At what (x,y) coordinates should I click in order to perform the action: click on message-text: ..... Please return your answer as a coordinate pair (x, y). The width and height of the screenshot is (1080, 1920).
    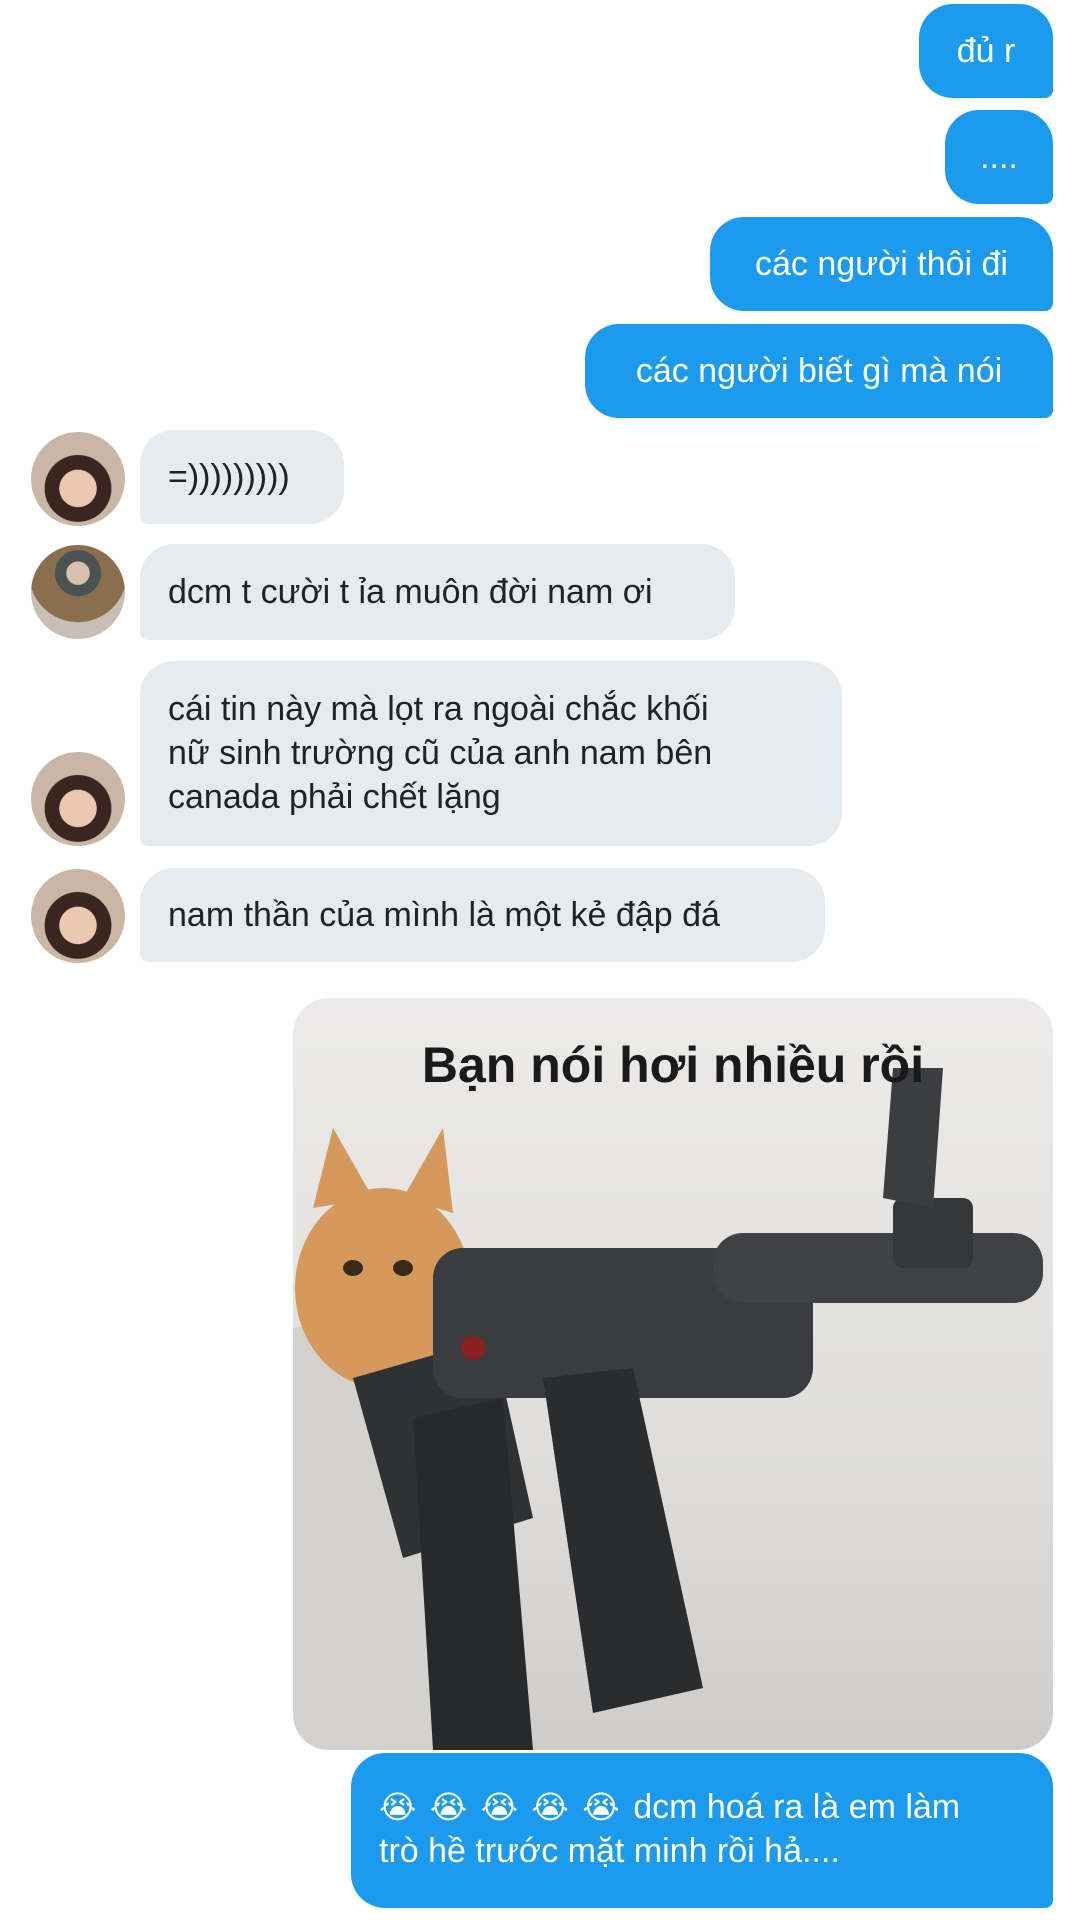
    Looking at the image, I should click on (999, 157).